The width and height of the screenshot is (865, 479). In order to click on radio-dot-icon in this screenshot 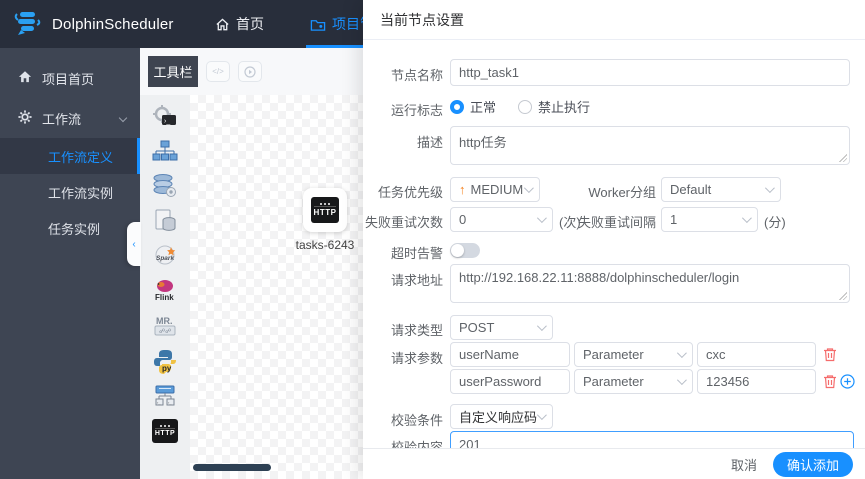, I will do `click(525, 106)`.